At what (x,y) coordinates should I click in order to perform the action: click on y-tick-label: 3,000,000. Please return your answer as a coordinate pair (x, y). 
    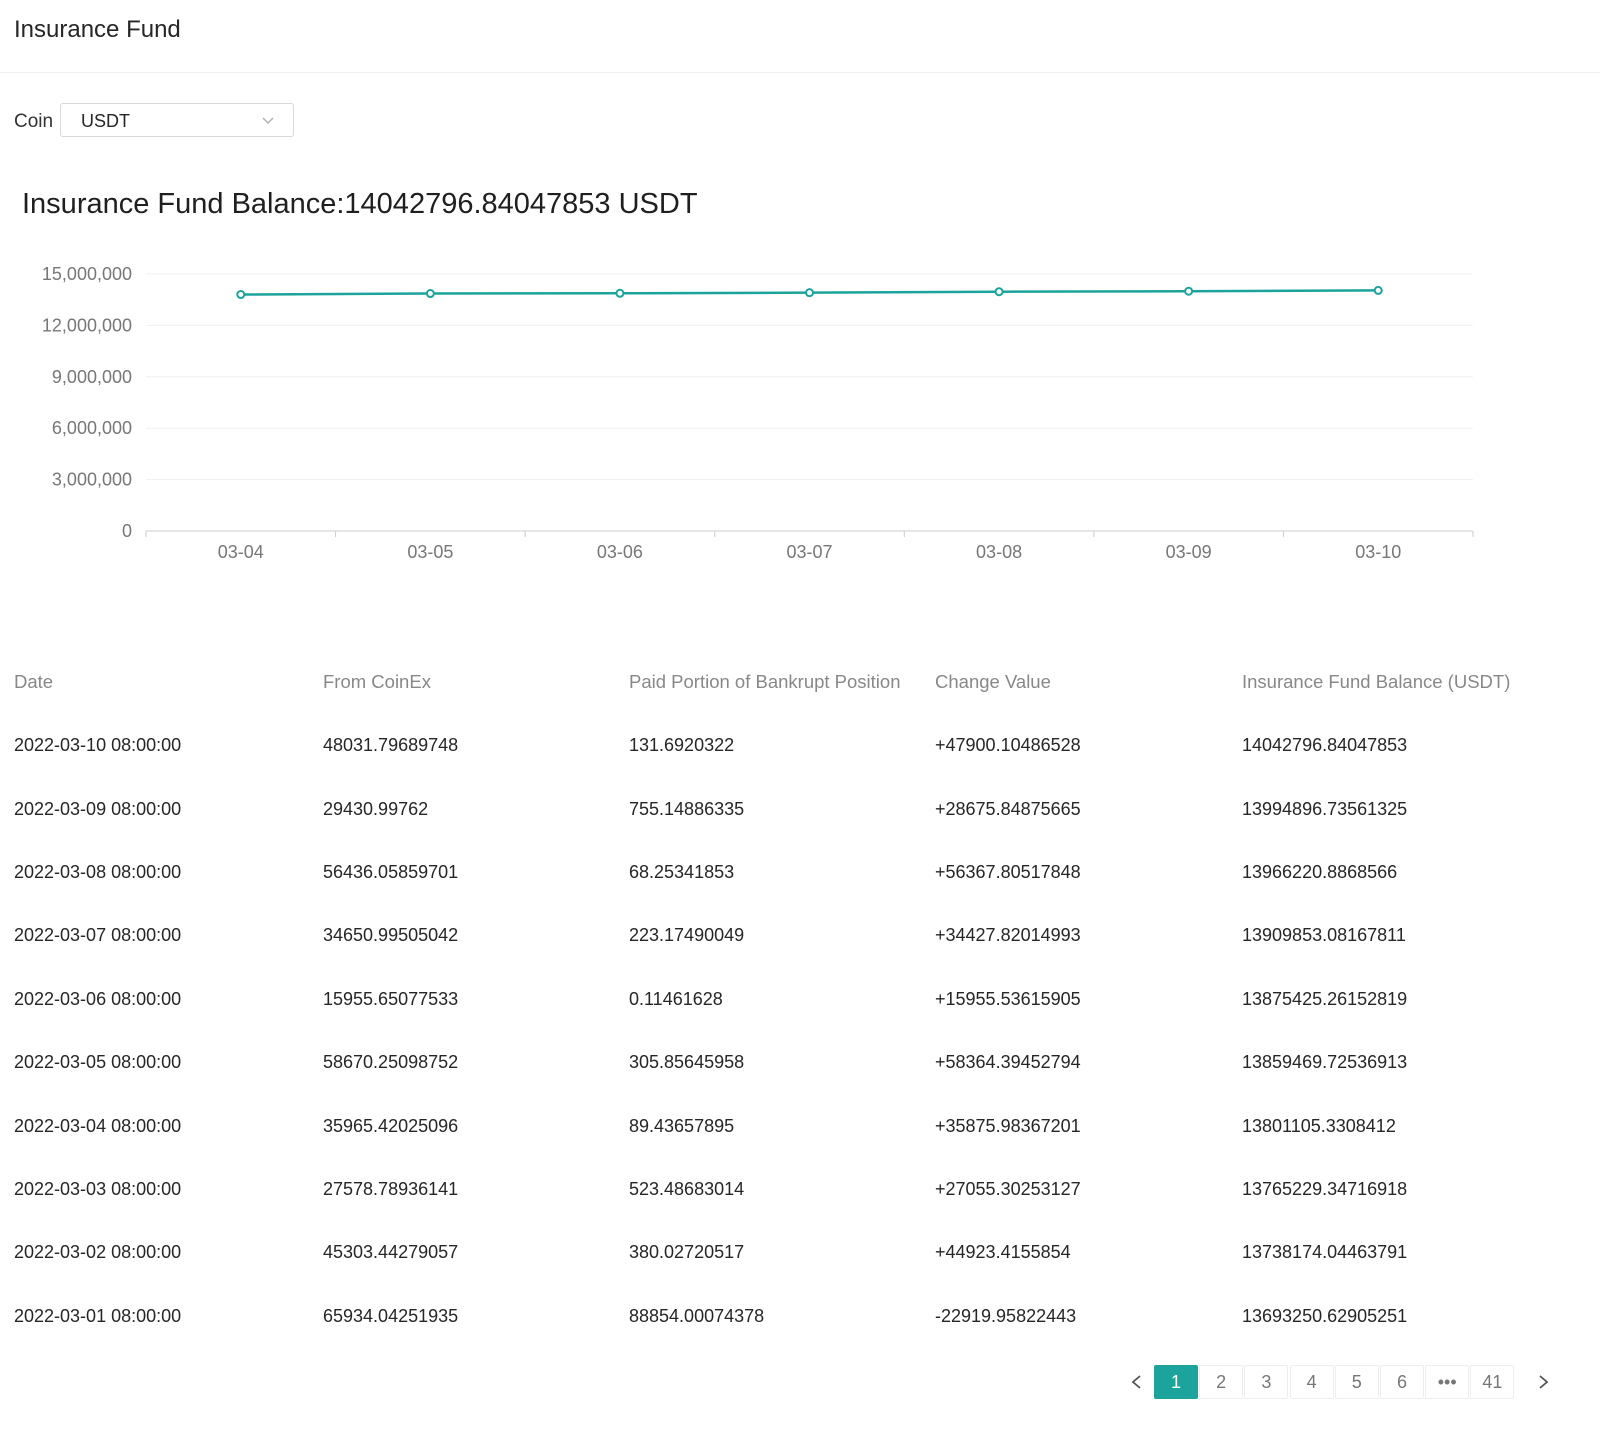
    Looking at the image, I should click on (92, 480).